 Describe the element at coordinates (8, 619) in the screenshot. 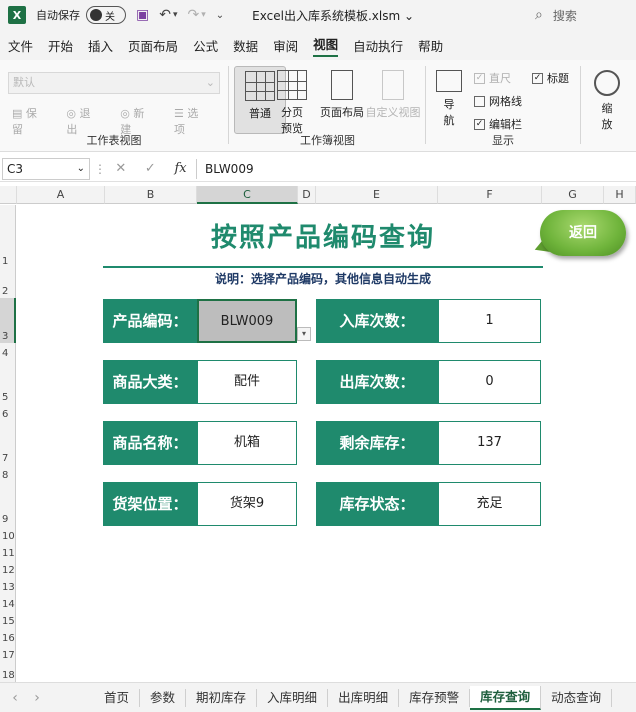

I see `row-header: 15` at that location.